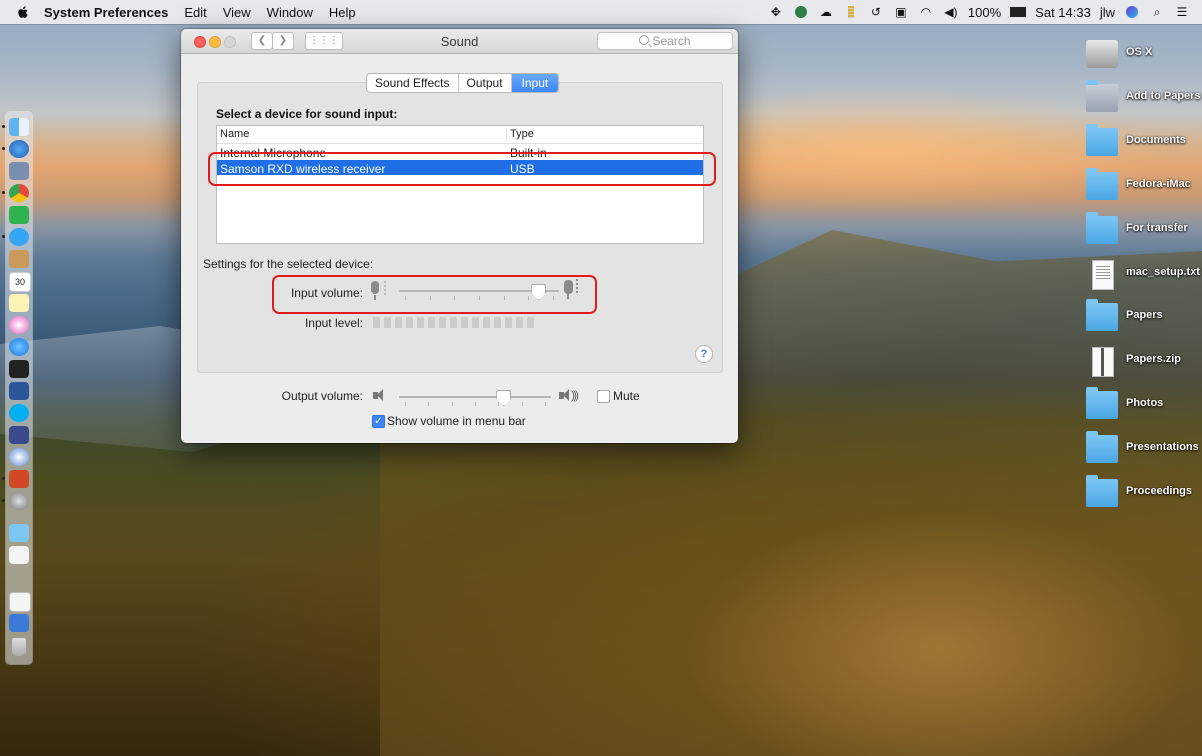  I want to click on system-app-icon, so click(19, 457).